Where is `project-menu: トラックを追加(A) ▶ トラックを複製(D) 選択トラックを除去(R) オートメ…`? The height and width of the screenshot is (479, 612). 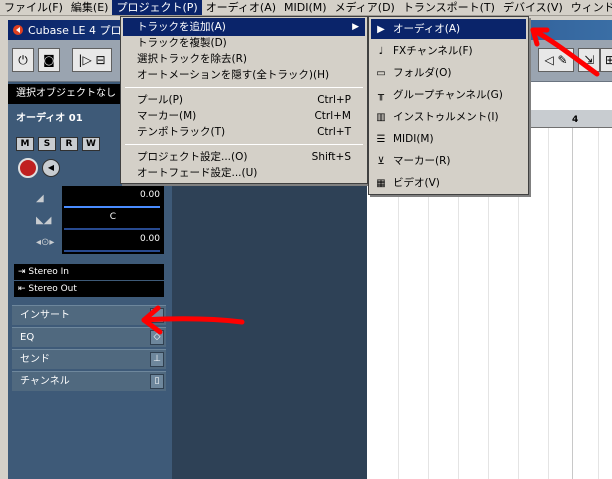 project-menu: トラックを追加(A) ▶ トラックを複製(D) 選択トラックを除去(R) オートメ… is located at coordinates (244, 100).